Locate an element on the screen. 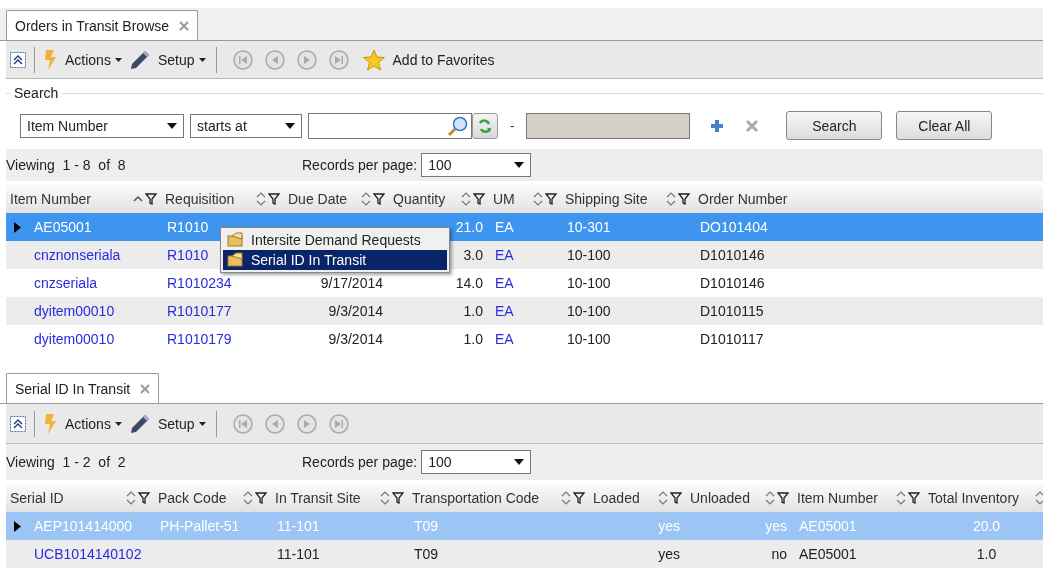 This screenshot has width=1043, height=574. table-cell: no is located at coordinates (779, 554).